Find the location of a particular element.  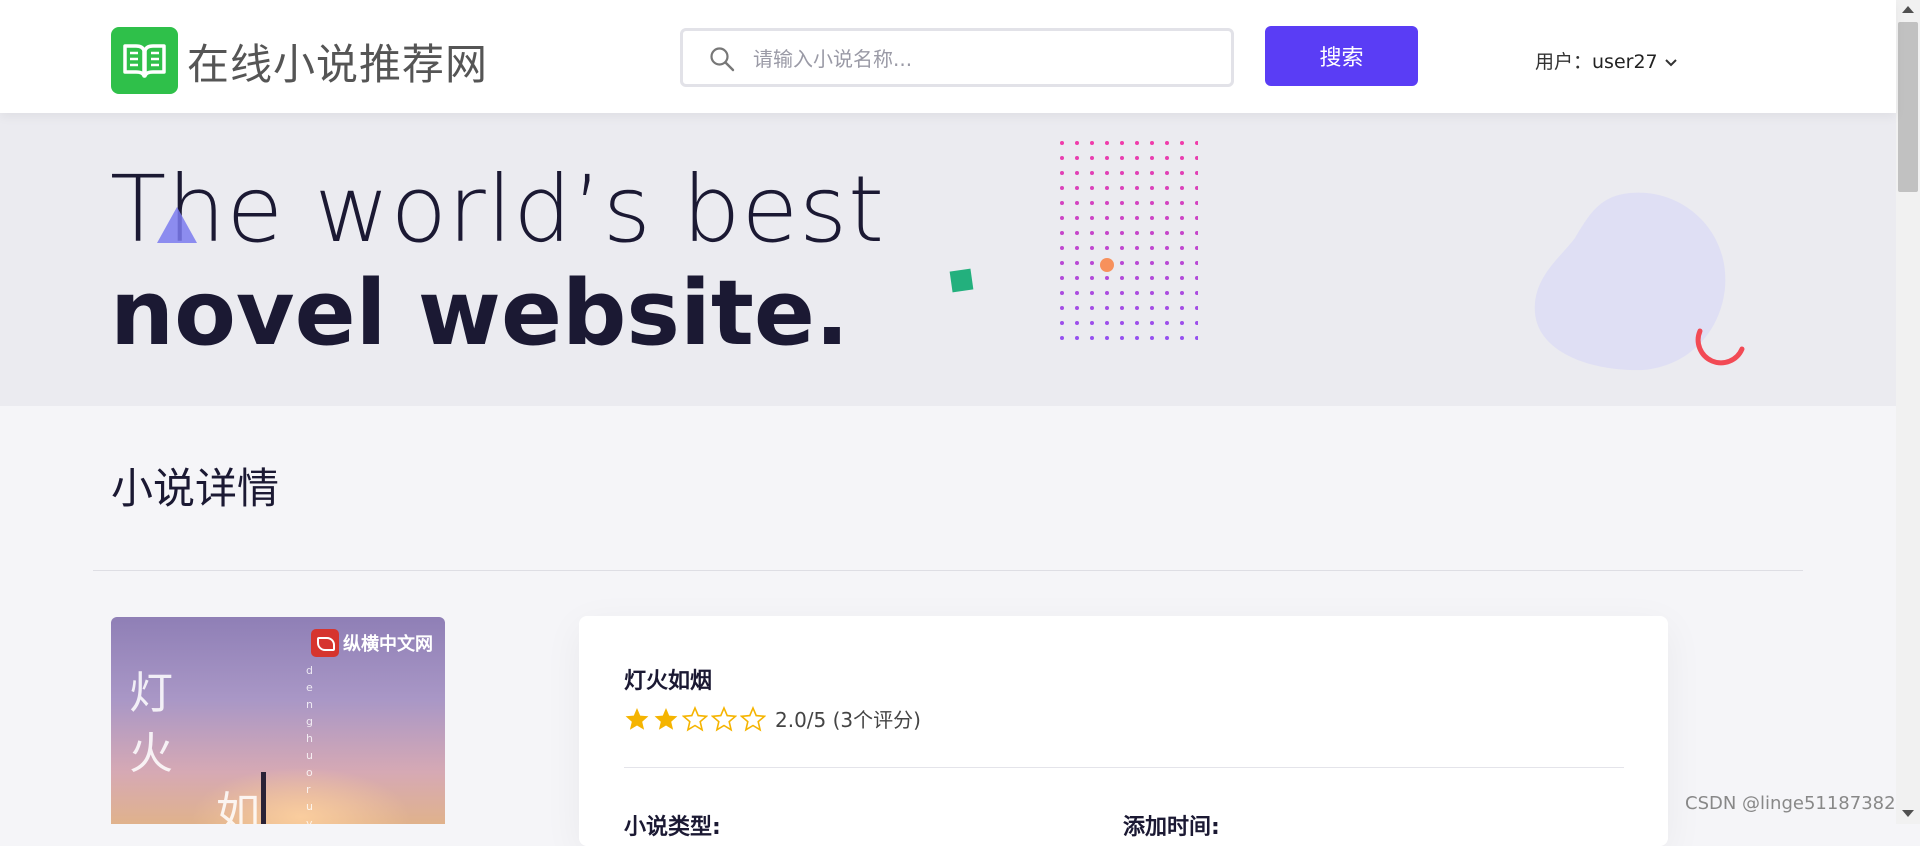

rating-stars is located at coordinates (696, 718).